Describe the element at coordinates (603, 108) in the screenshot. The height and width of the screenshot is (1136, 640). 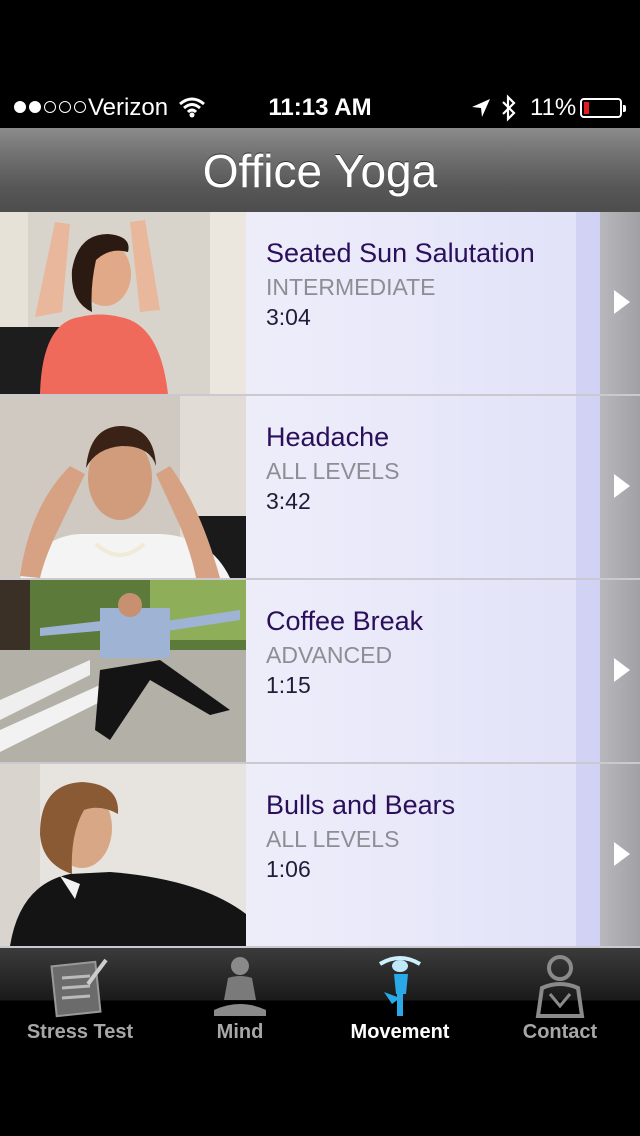
I see `battery-icon` at that location.